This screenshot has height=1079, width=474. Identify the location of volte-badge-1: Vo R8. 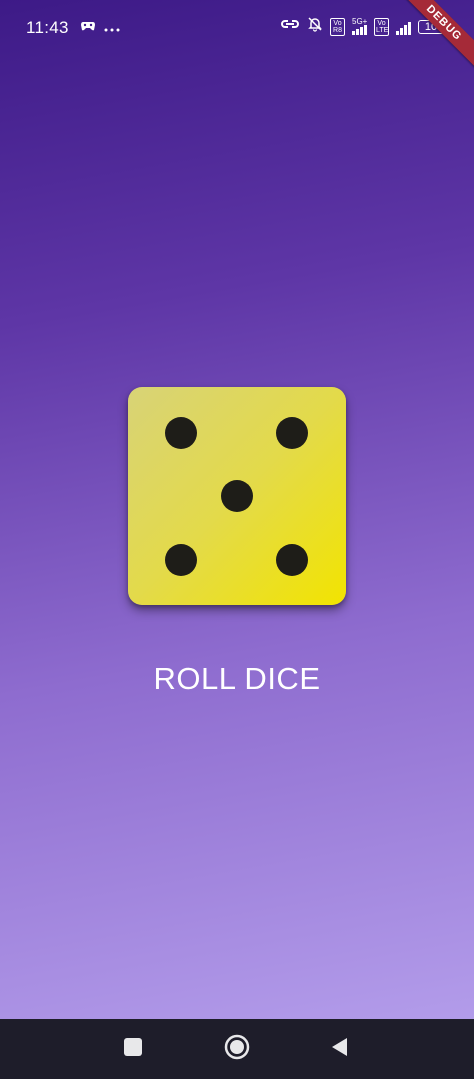
(337, 26).